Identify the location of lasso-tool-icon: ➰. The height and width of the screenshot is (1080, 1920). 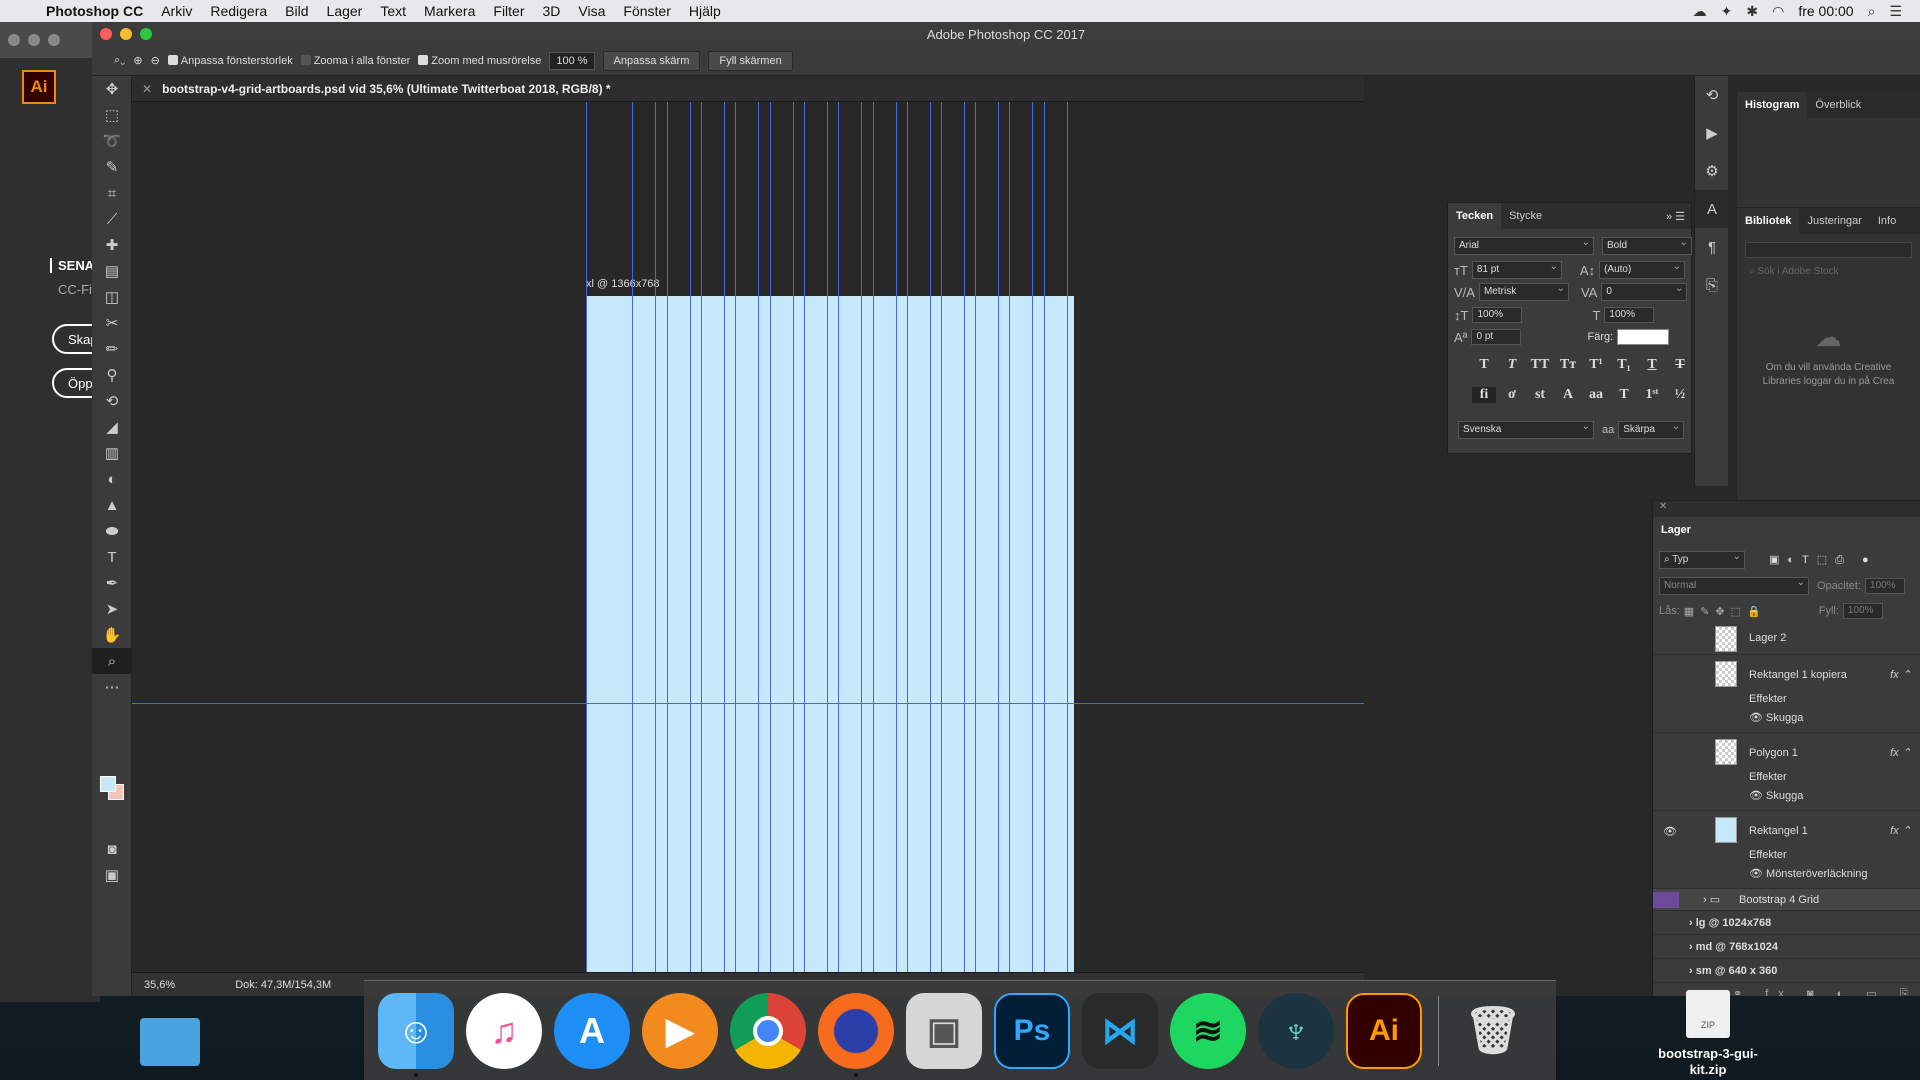
(112, 141).